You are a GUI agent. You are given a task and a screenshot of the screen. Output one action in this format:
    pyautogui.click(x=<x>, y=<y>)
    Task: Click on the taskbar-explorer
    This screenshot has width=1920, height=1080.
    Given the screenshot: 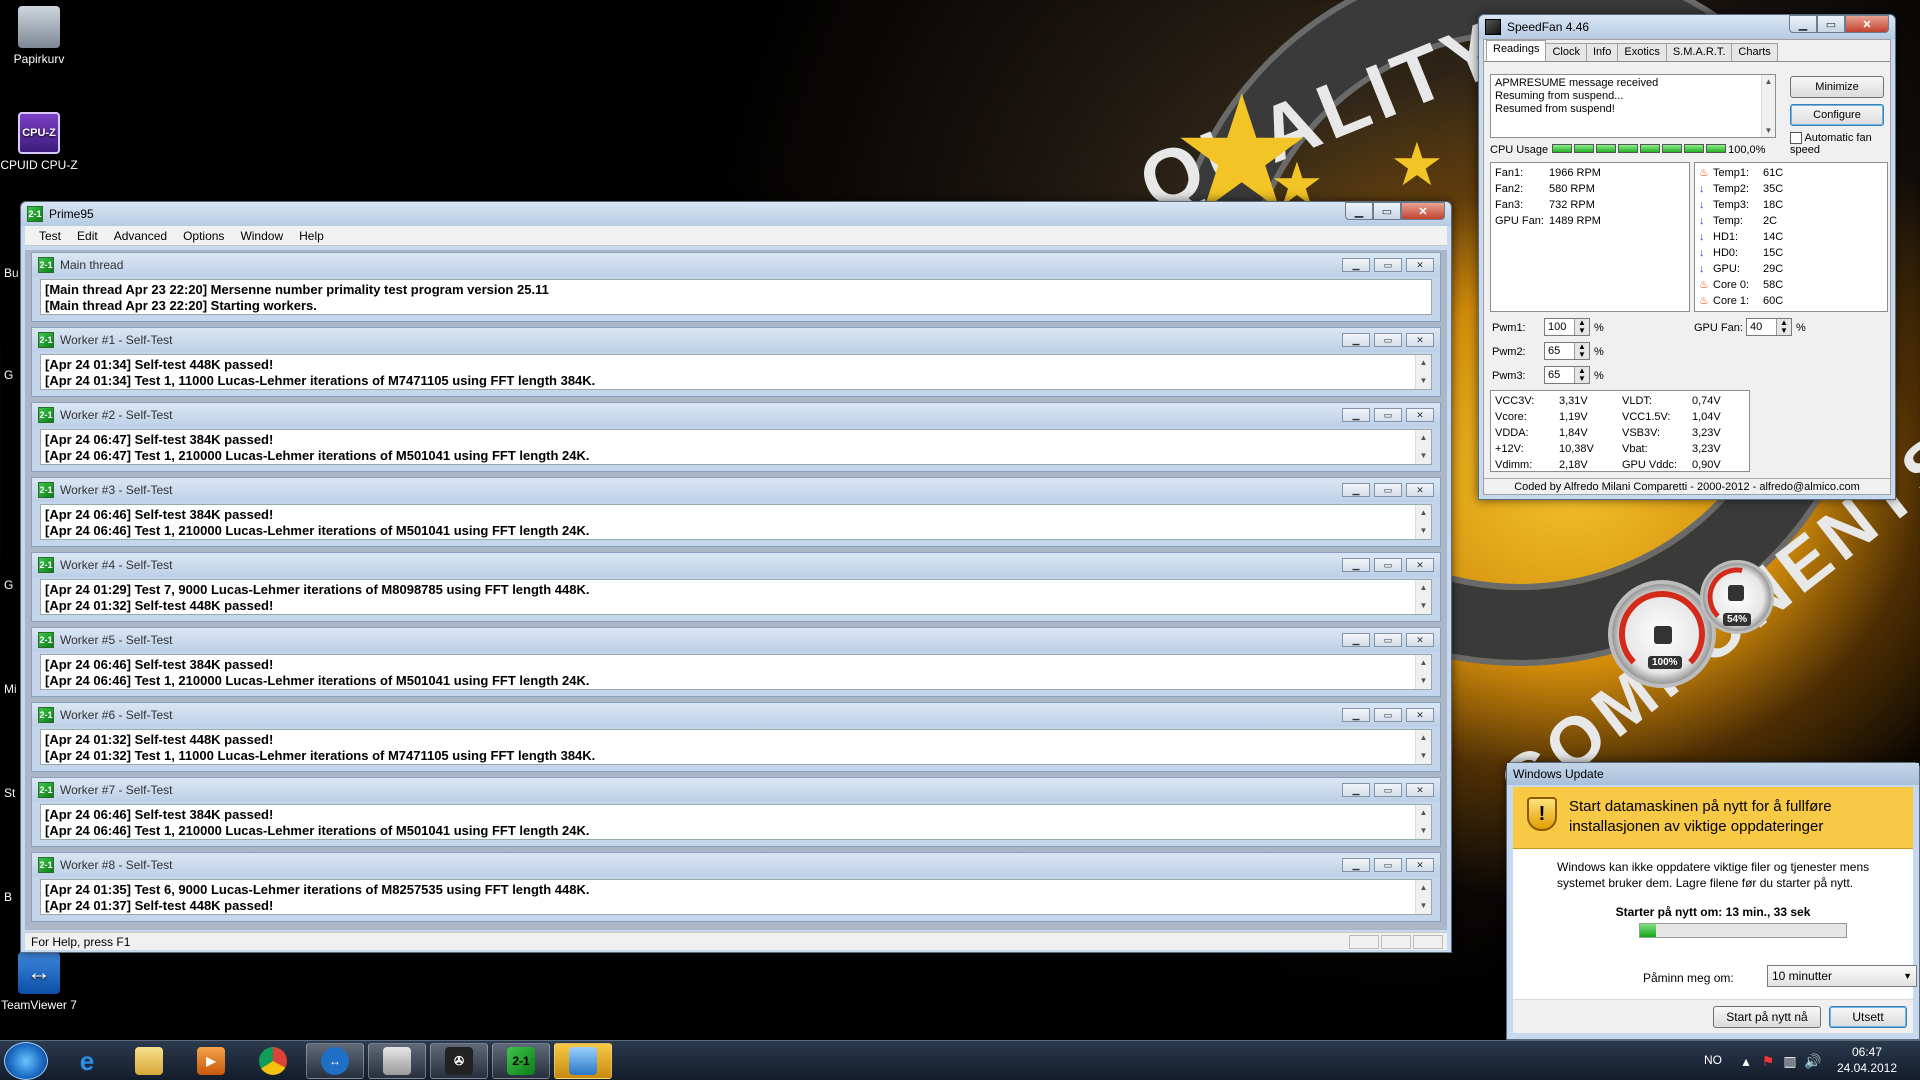 What is the action you would take?
    pyautogui.click(x=149, y=1061)
    